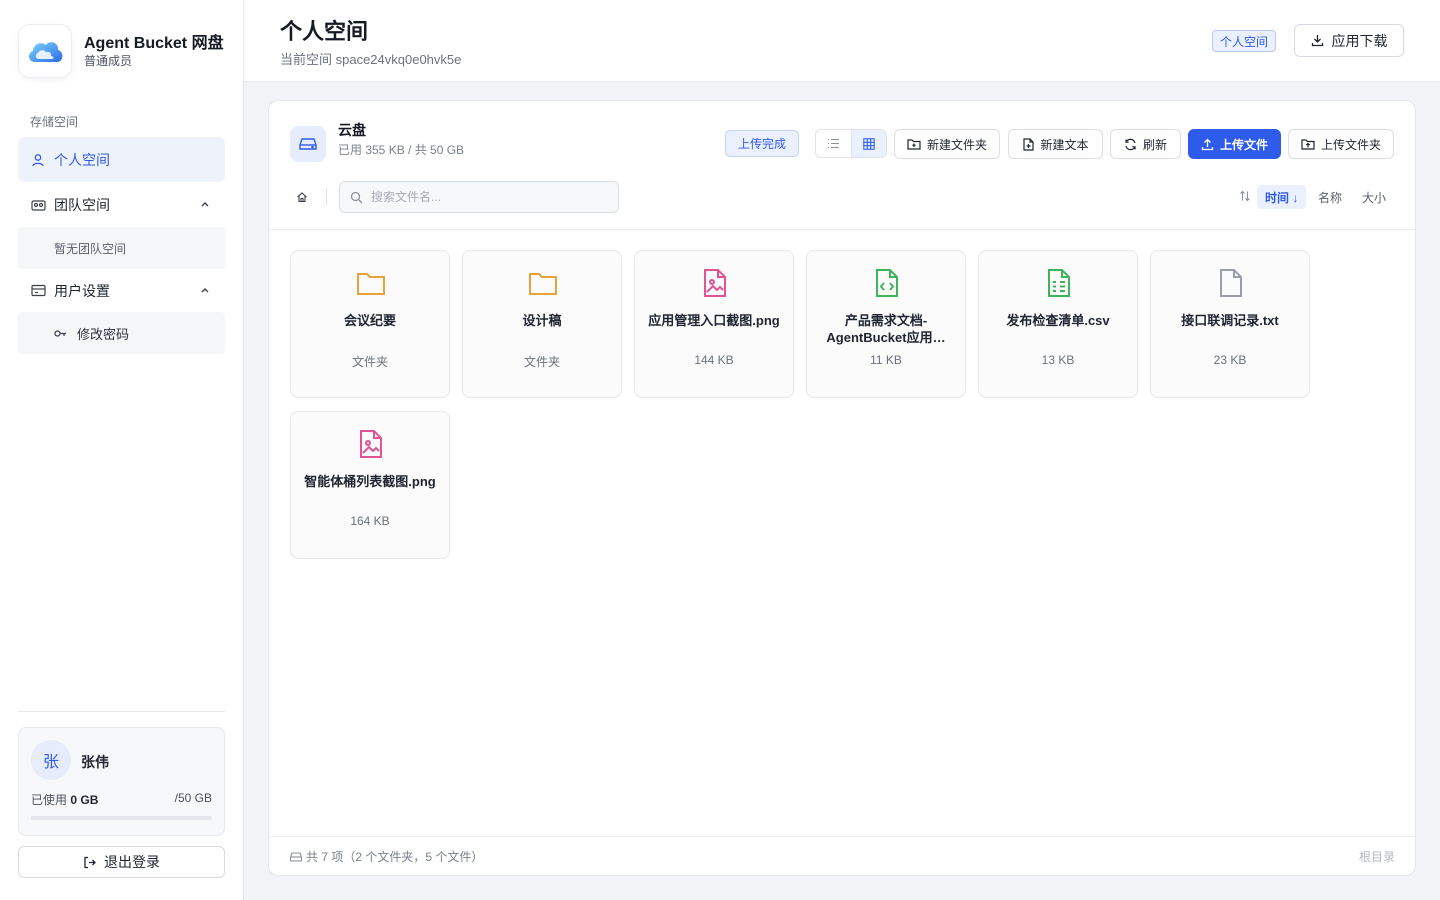 This screenshot has width=1440, height=900. What do you see at coordinates (762, 143) in the screenshot?
I see `upload-status-badge: 上传完成` at bounding box center [762, 143].